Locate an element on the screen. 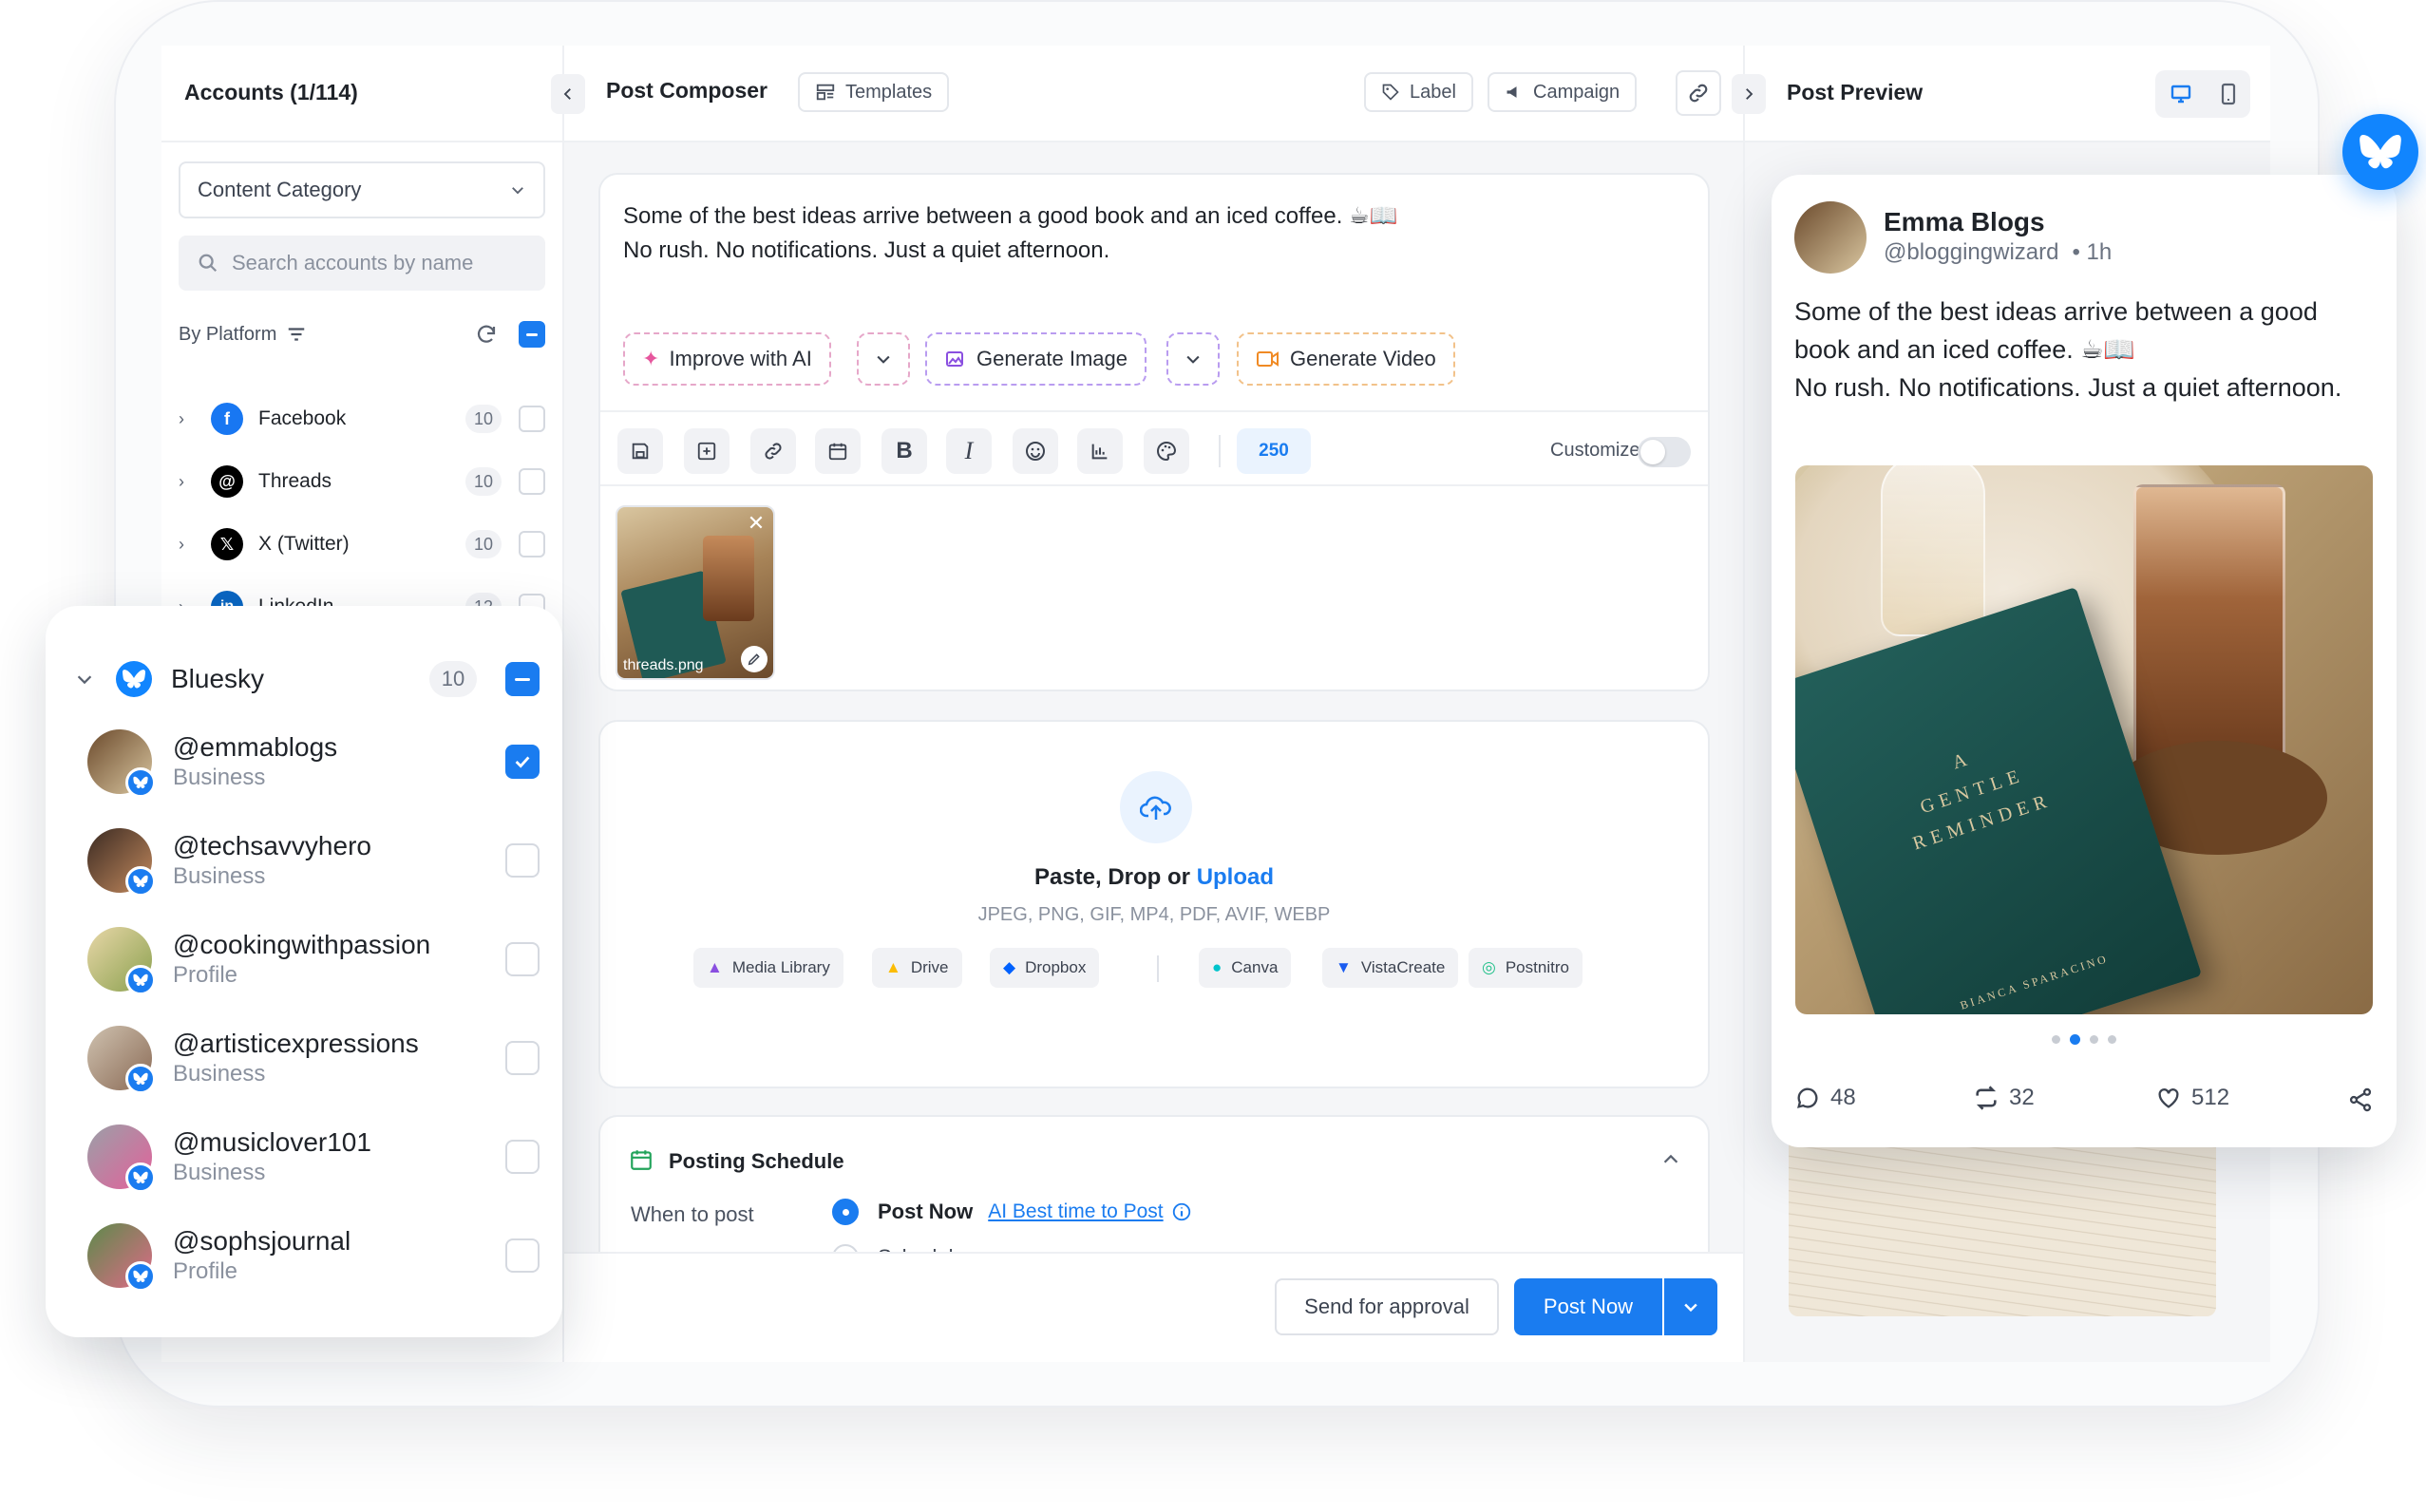 This screenshot has height=1512, width=2426. platform-row-x: › 𝕏 X (Twitter) 10 is located at coordinates (362, 544).